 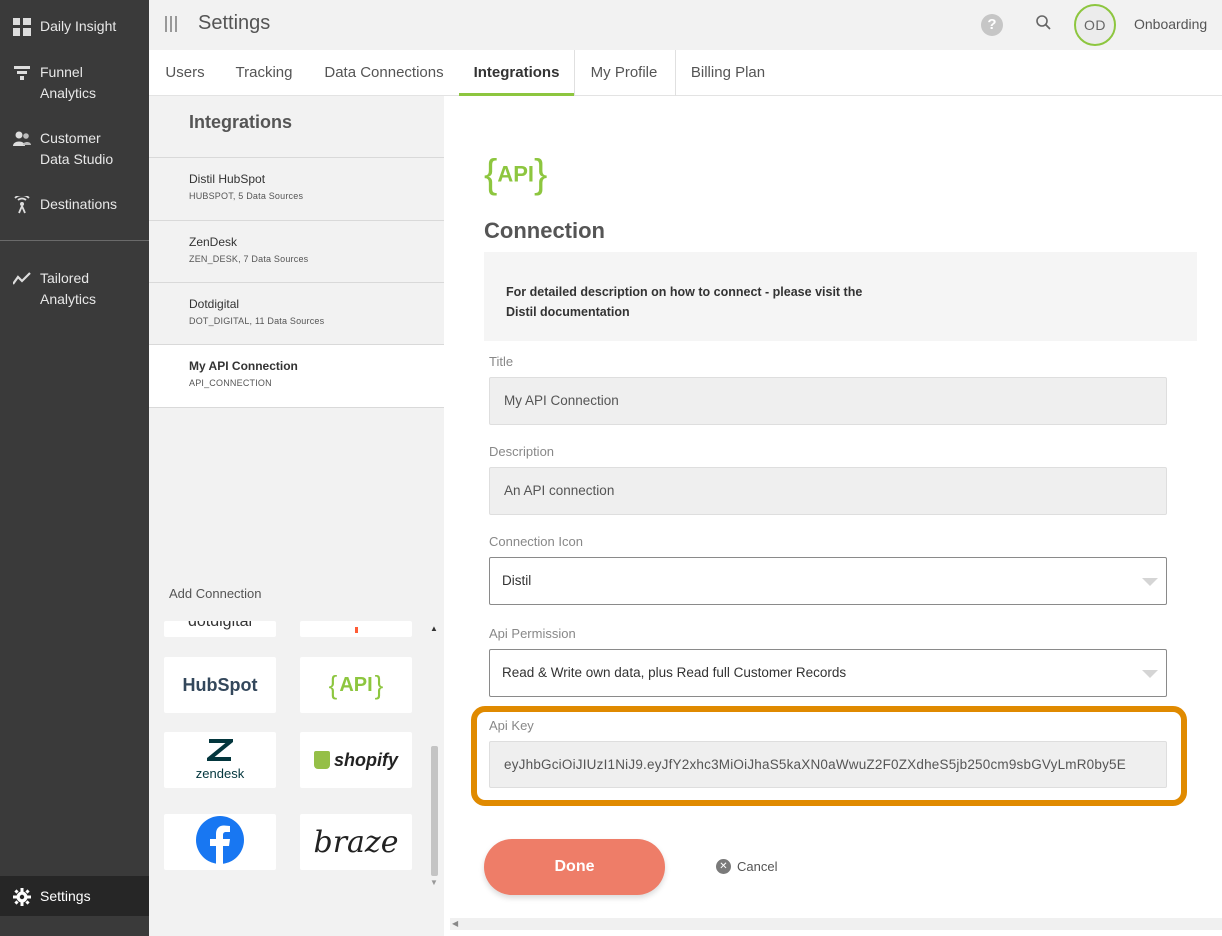 I want to click on trend-icon, so click(x=22, y=279).